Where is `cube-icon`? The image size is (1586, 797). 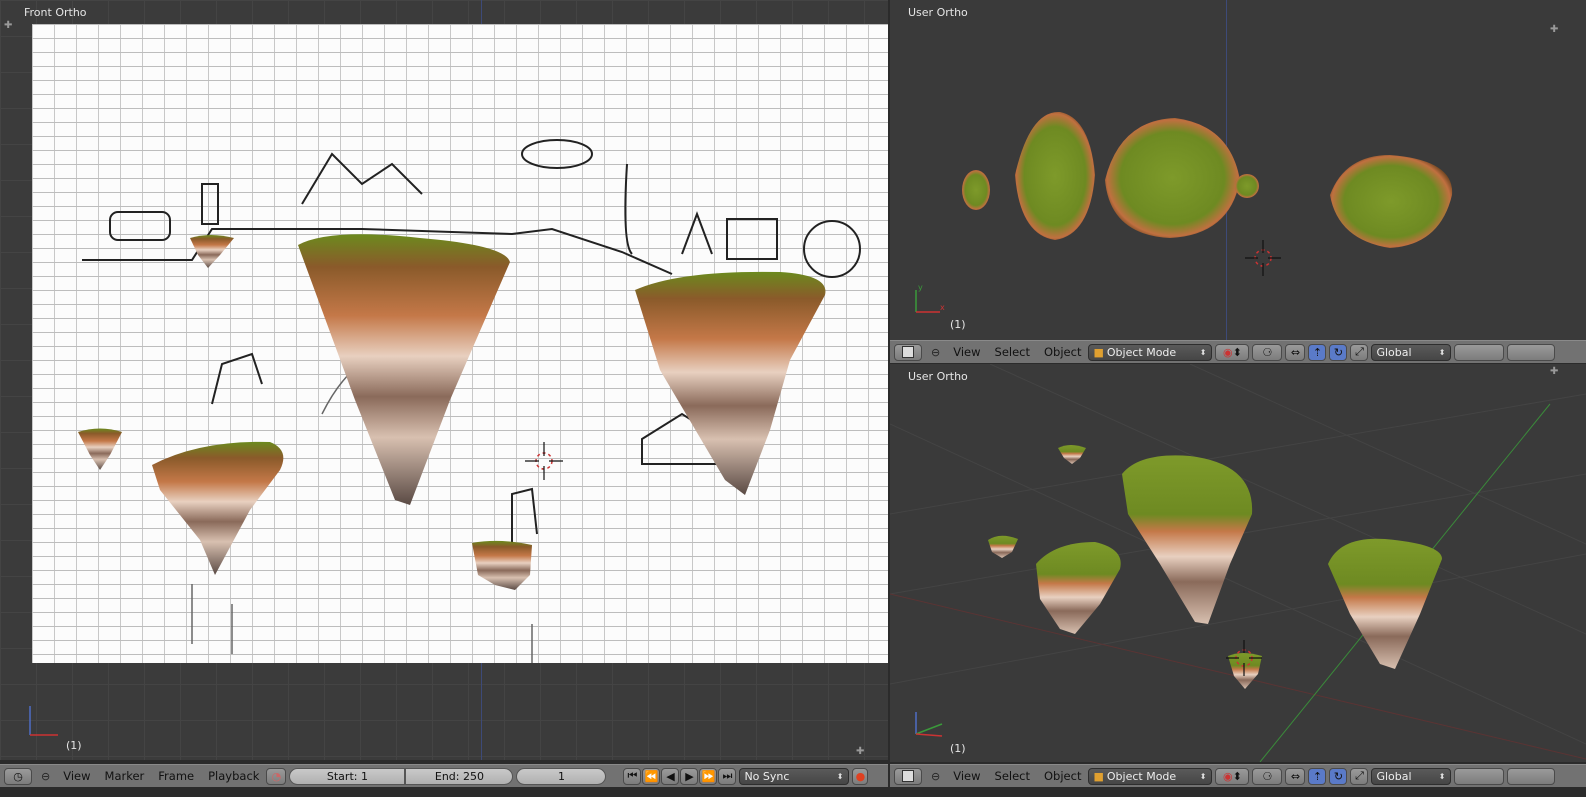
cube-icon is located at coordinates (908, 352).